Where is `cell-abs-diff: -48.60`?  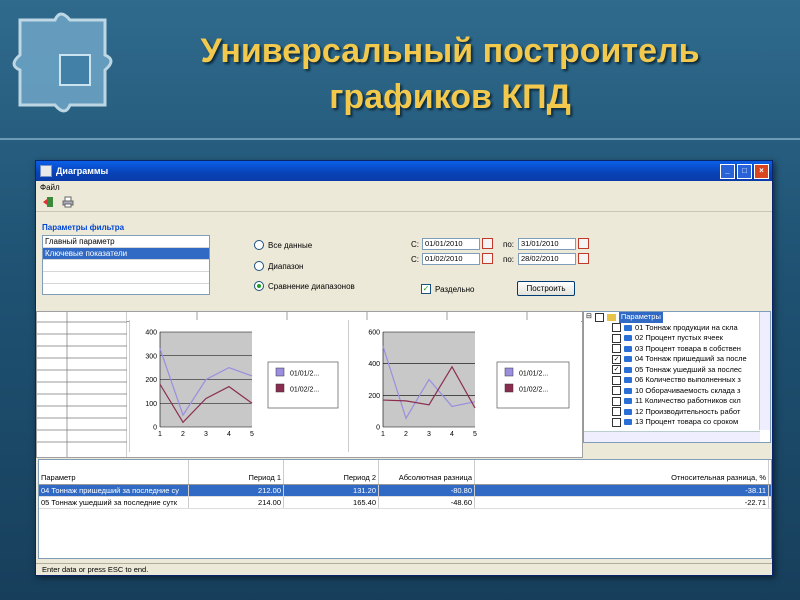 cell-abs-diff: -48.60 is located at coordinates (427, 502).